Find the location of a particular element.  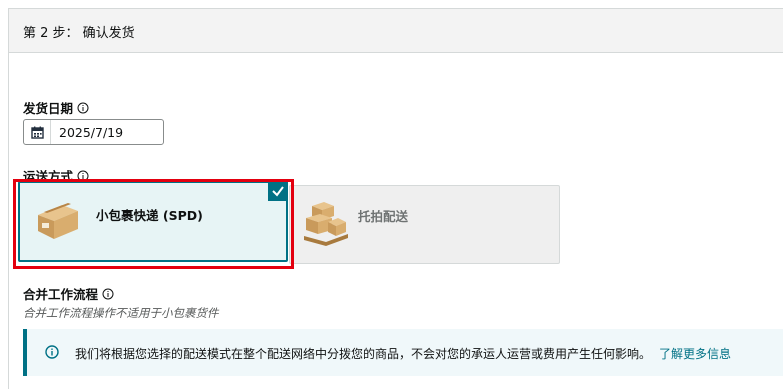

learn-more-link: 了解更多信息 is located at coordinates (695, 354).